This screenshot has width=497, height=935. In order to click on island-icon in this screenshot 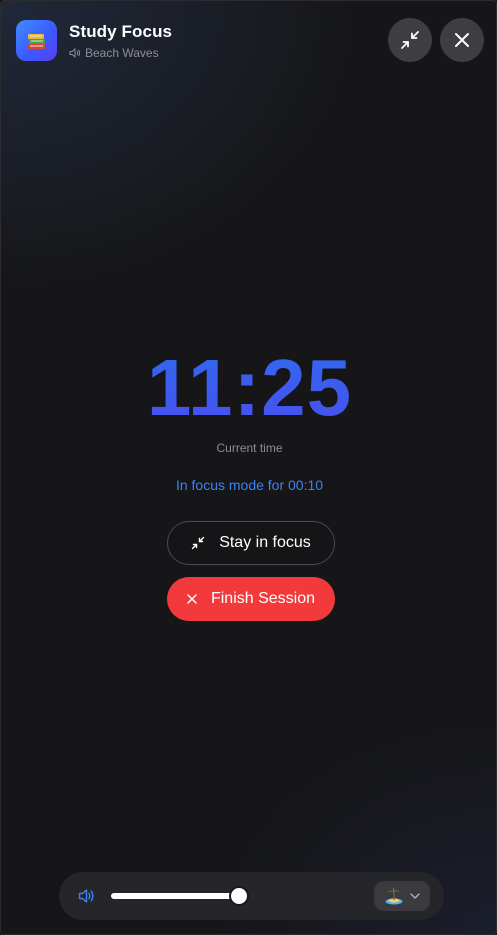, I will do `click(394, 896)`.